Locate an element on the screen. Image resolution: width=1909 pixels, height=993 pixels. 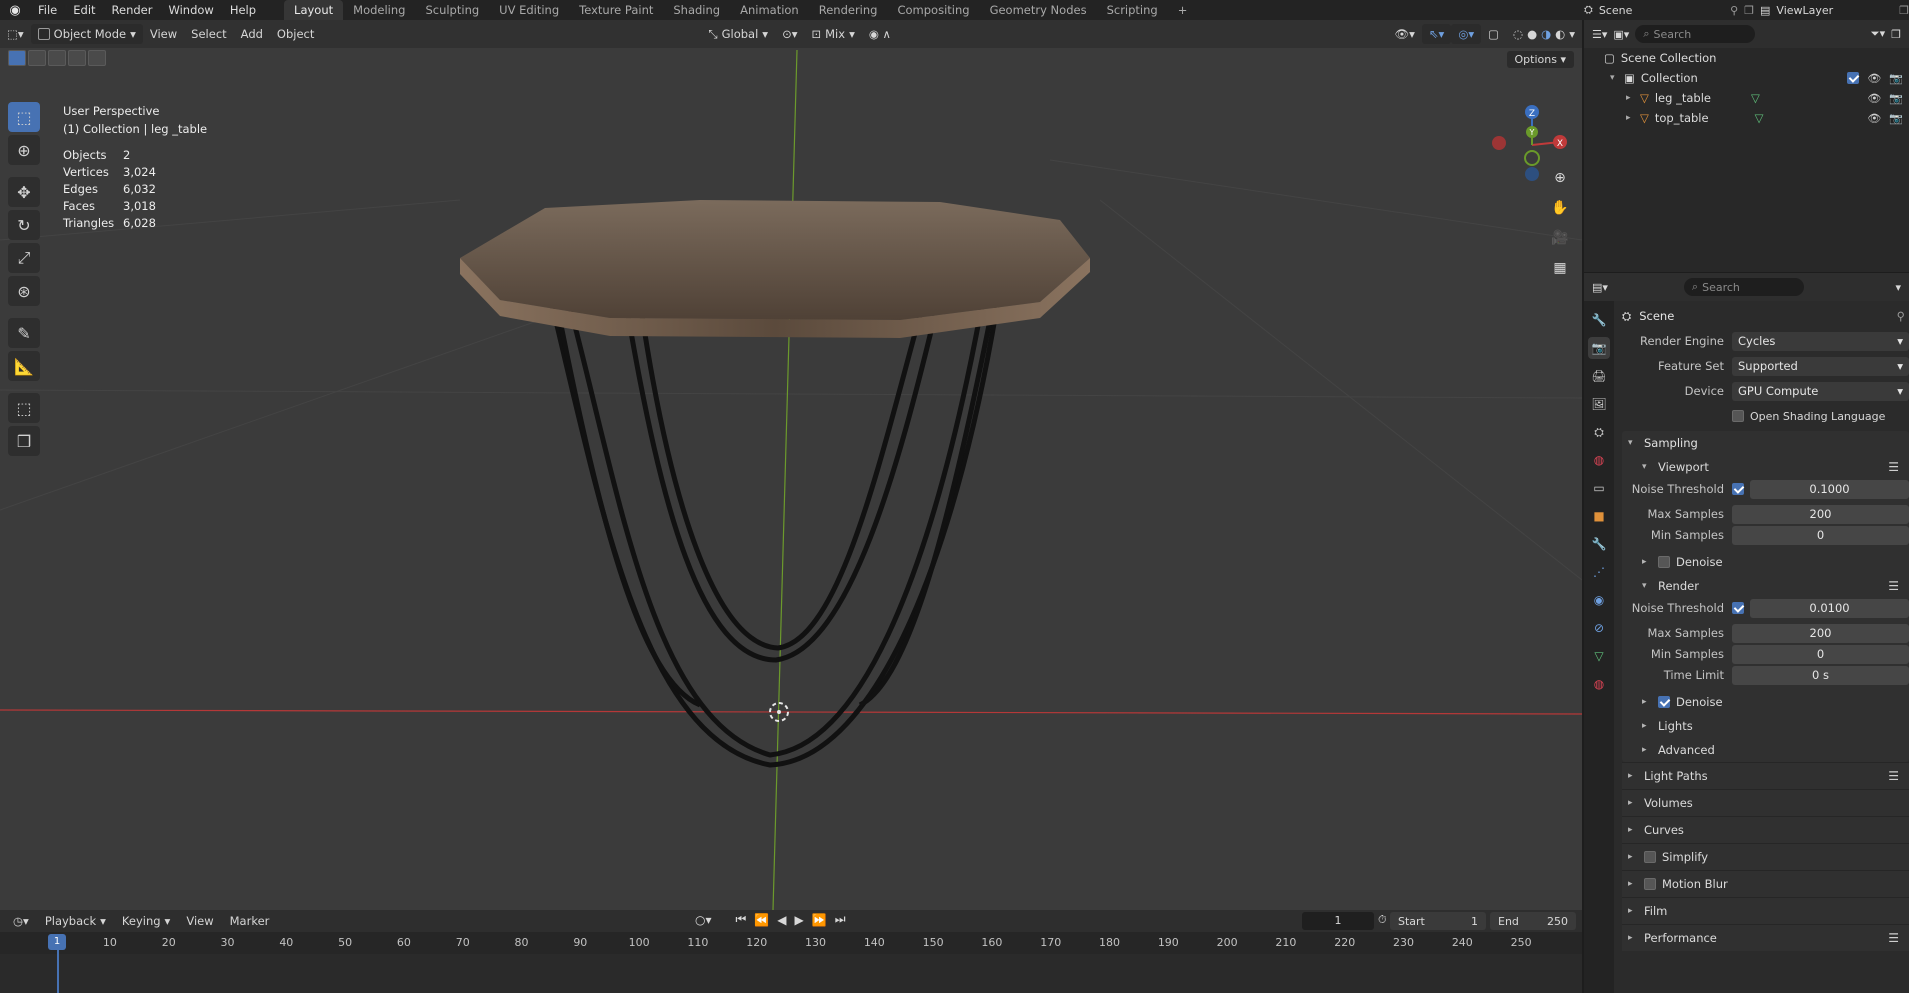
jump-start-icon: ⏮ is located at coordinates (741, 919).